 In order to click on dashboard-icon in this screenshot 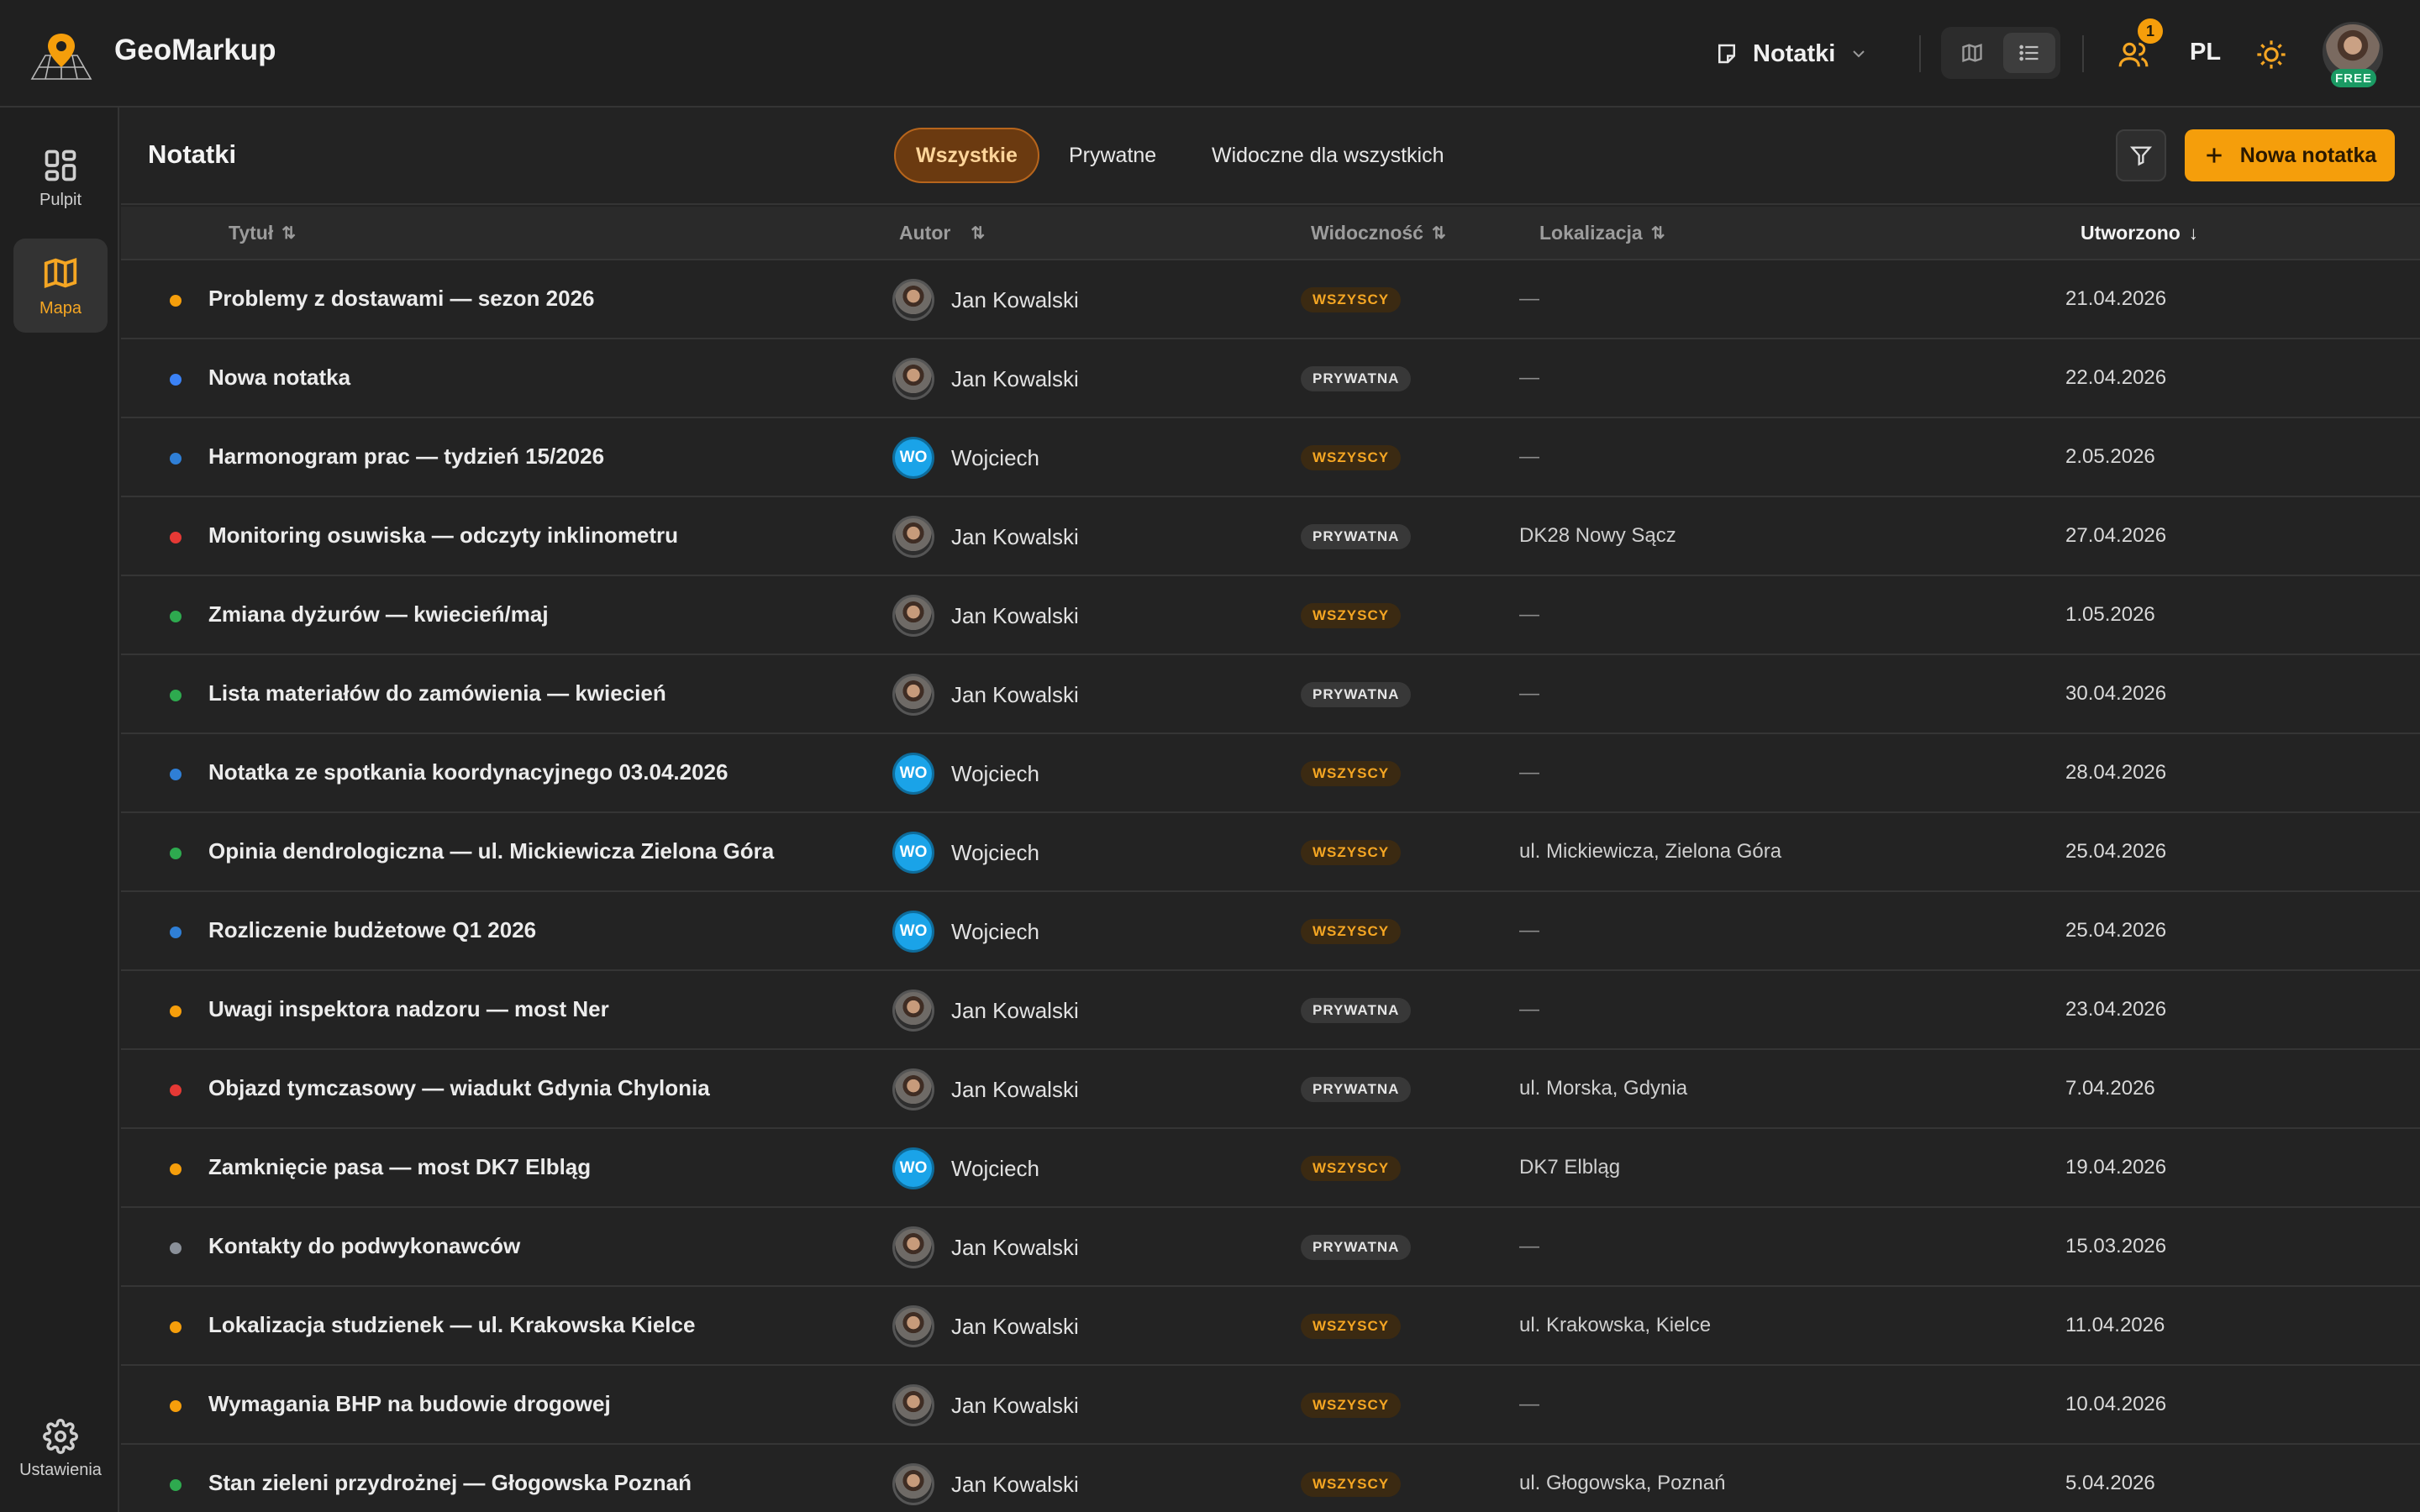, I will do `click(60, 165)`.